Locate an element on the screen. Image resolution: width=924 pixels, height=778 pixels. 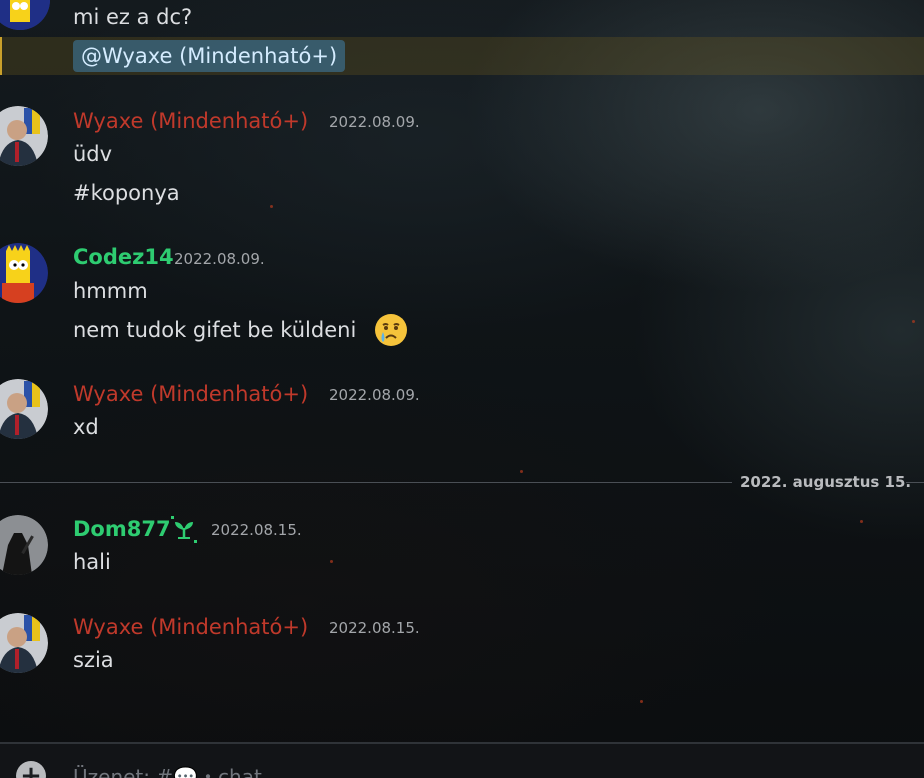
user-mention: @Wyaxe (Mindenható+) is located at coordinates (209, 56).